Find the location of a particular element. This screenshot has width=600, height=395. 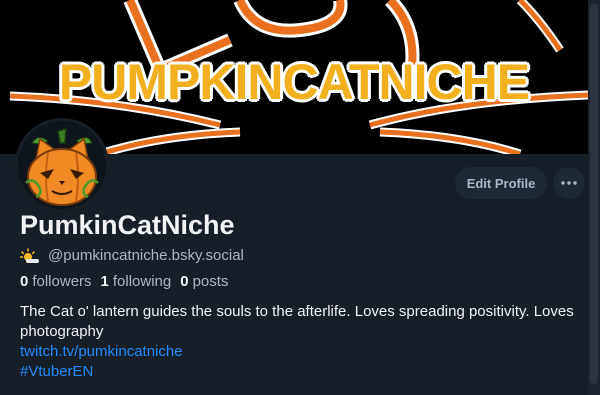

posts-stat: 0 posts is located at coordinates (204, 281).